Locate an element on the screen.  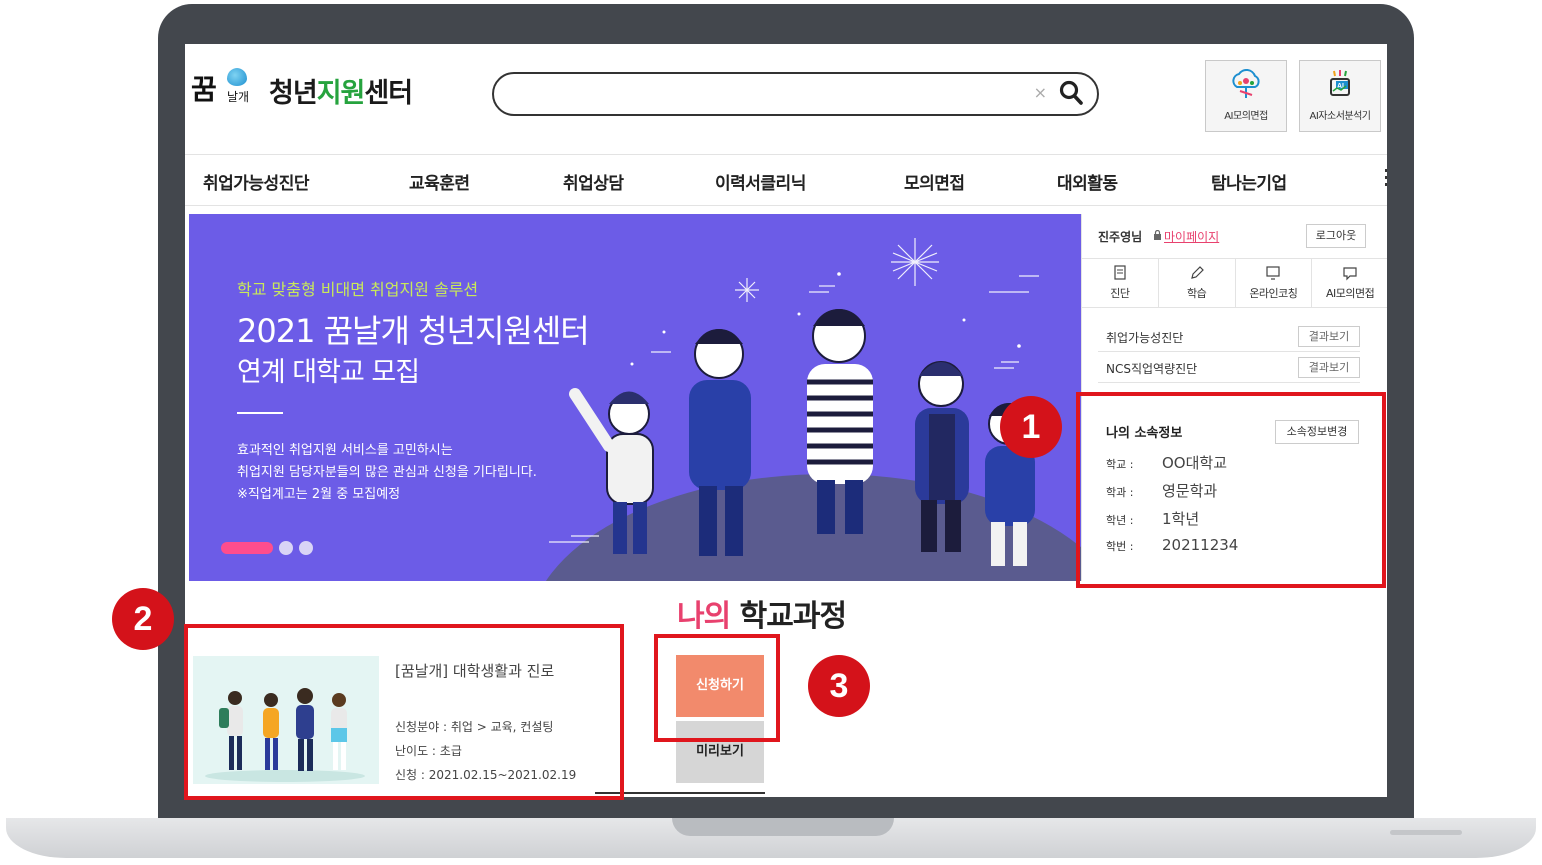
banner-desc-line2: 취업지원 담당자분들의 많은 관심과 신청을 기다립니다. is located at coordinates (387, 472).